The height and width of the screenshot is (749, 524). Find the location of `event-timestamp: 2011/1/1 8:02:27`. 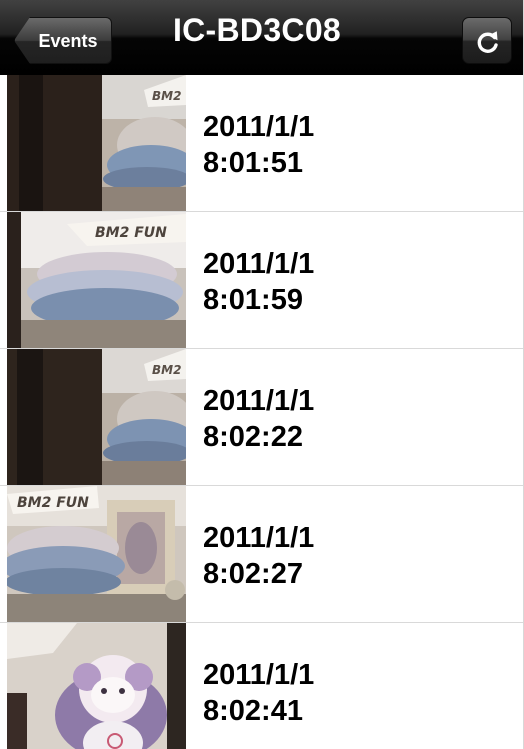

event-timestamp: 2011/1/1 8:02:27 is located at coordinates (258, 556).